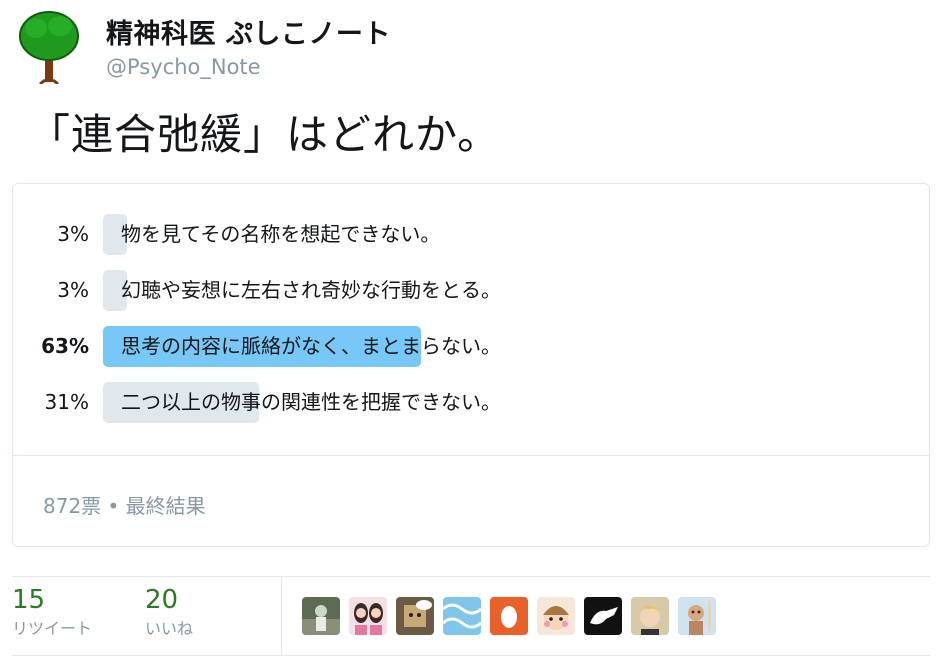 The image size is (941, 658). Describe the element at coordinates (321, 616) in the screenshot. I see `photo-landscape-avatar` at that location.